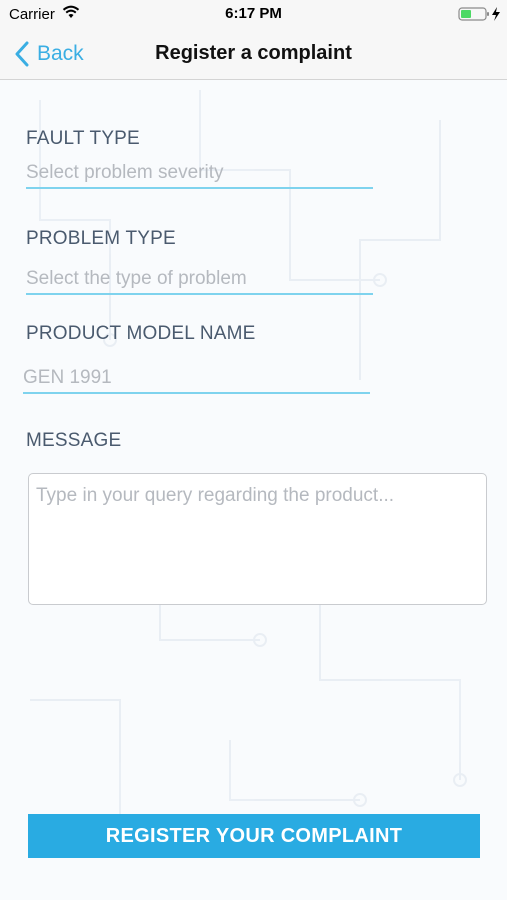 The width and height of the screenshot is (507, 900). What do you see at coordinates (496, 14) in the screenshot?
I see `charging-bolt-icon` at bounding box center [496, 14].